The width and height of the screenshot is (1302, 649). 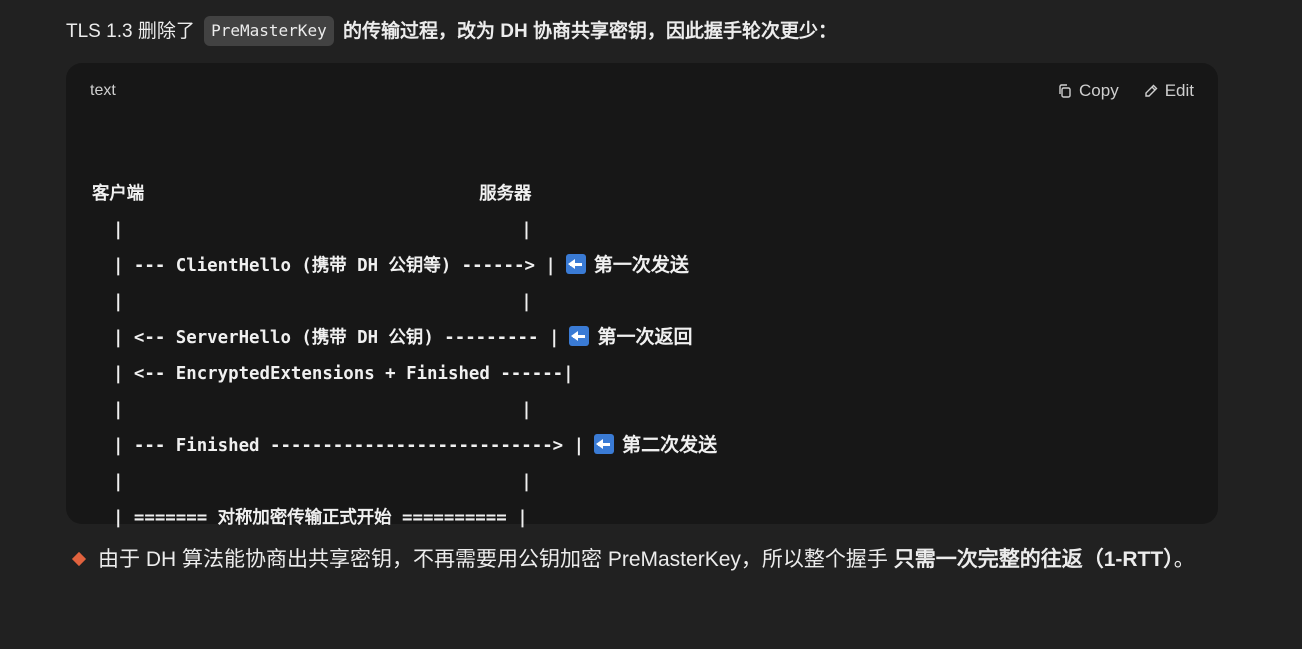 What do you see at coordinates (103, 90) in the screenshot?
I see `code-language-label: text` at bounding box center [103, 90].